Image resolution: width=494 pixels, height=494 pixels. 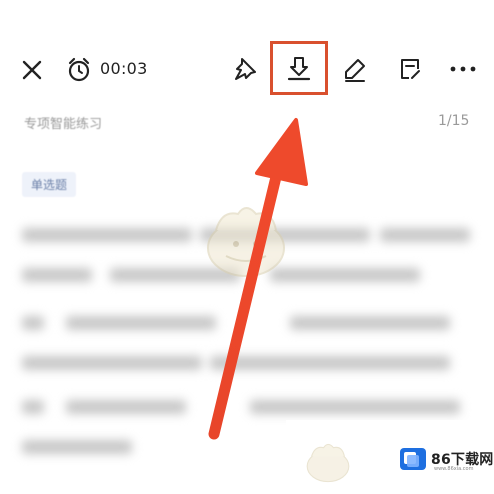 What do you see at coordinates (124, 68) in the screenshot?
I see `timer-text: 00:03` at bounding box center [124, 68].